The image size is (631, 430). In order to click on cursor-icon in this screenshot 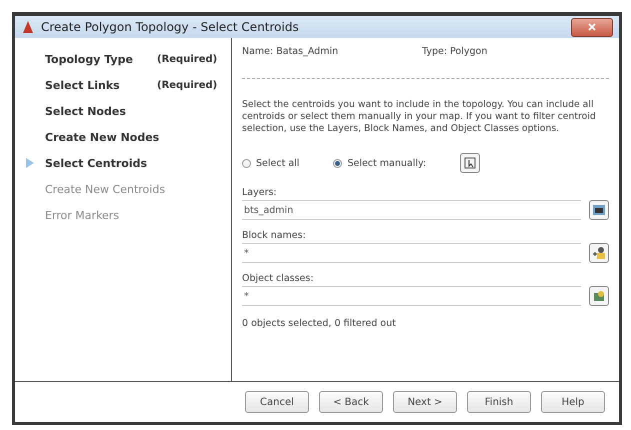, I will do `click(470, 163)`.